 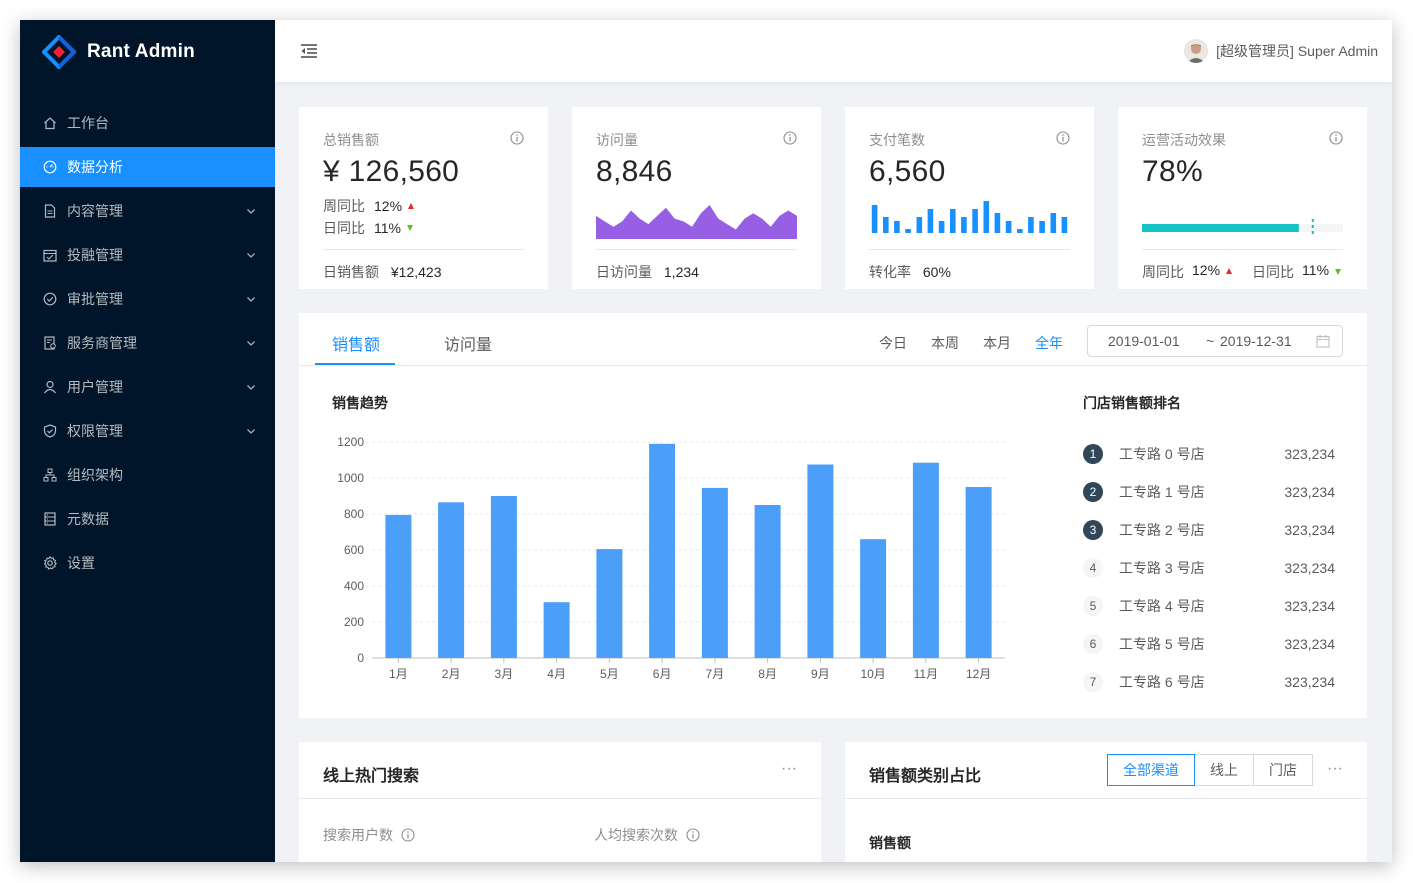 What do you see at coordinates (251, 299) in the screenshot?
I see `chevron-down-icon` at bounding box center [251, 299].